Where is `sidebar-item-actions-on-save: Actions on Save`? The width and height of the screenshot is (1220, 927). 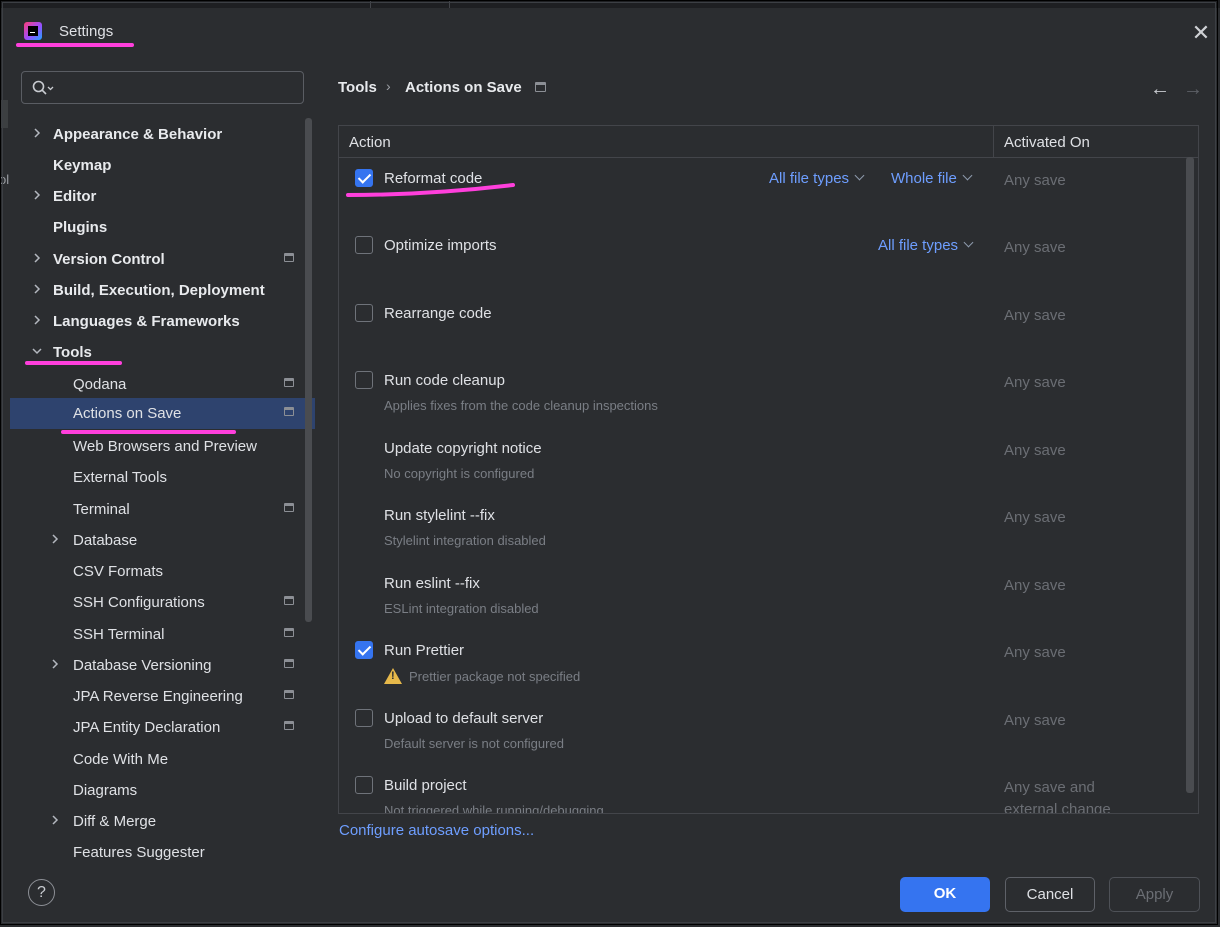
sidebar-item-actions-on-save: Actions on Save is located at coordinates (162, 413).